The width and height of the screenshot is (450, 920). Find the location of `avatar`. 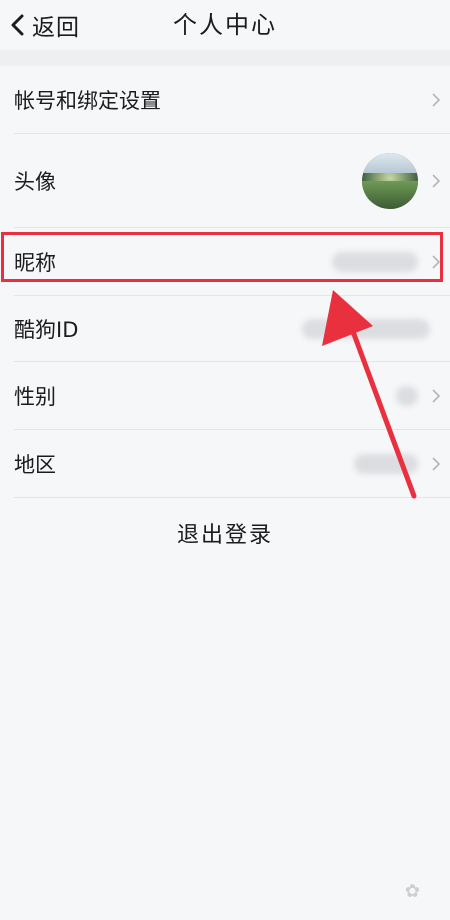

avatar is located at coordinates (390, 181).